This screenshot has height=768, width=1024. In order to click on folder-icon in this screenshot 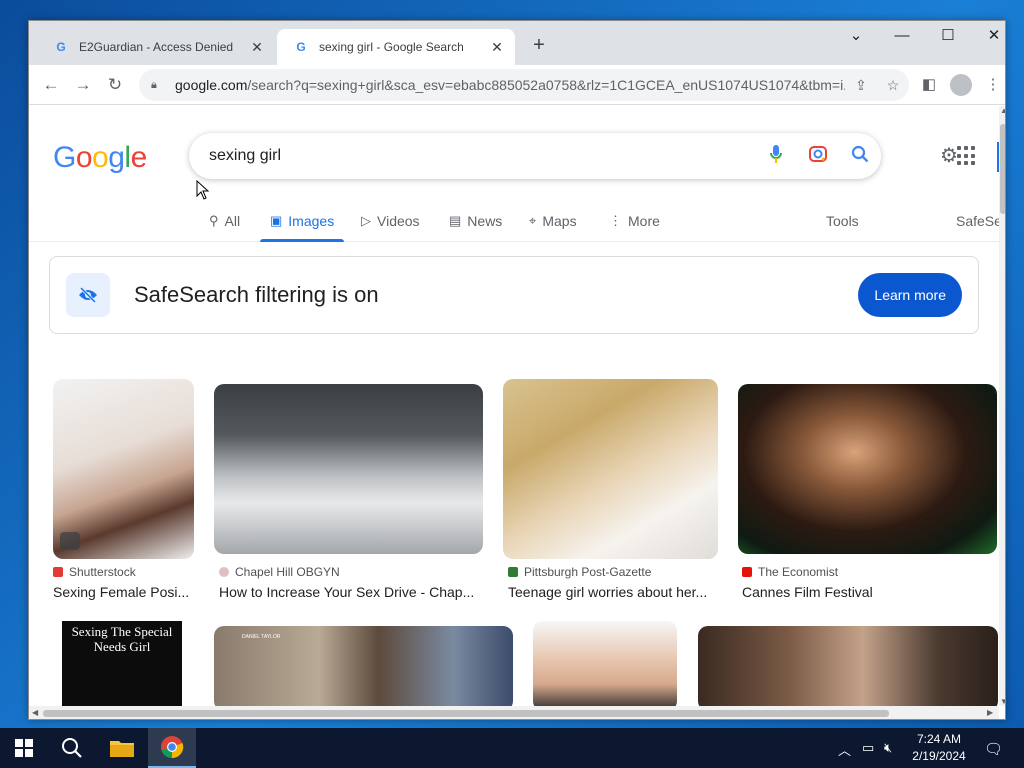, I will do `click(122, 749)`.